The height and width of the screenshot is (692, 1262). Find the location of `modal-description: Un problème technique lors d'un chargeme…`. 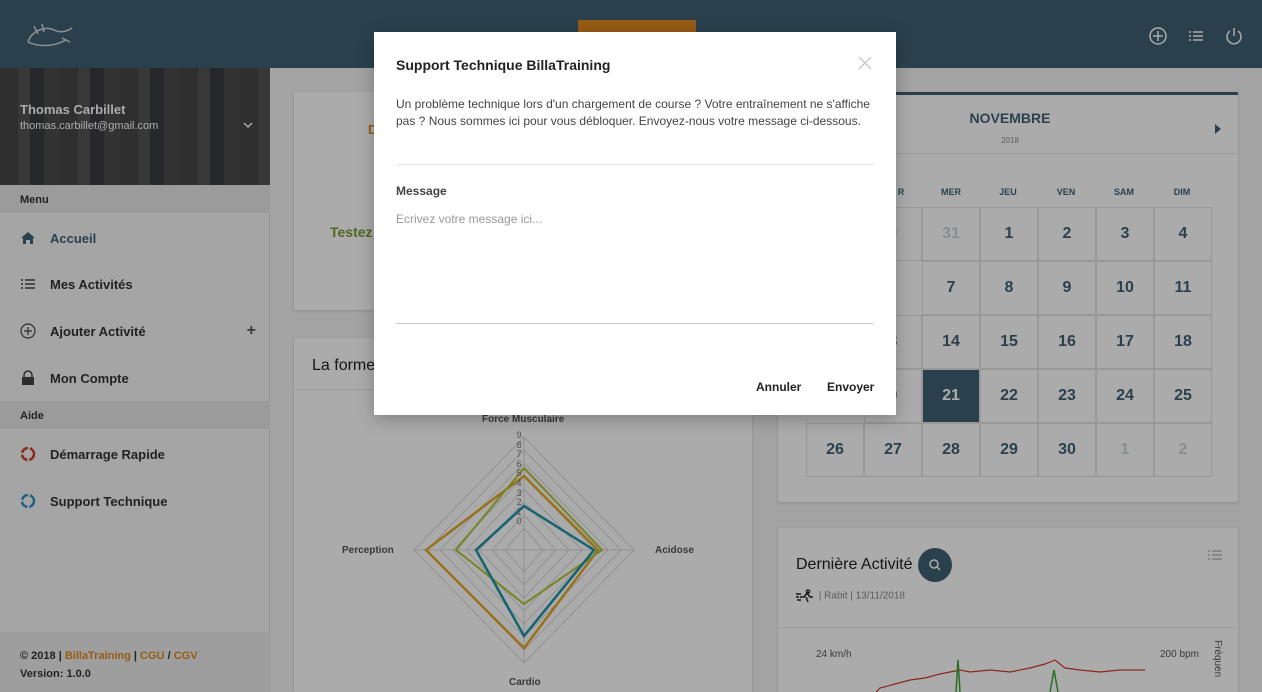

modal-description: Un problème technique lors d'un chargeme… is located at coordinates (633, 112).